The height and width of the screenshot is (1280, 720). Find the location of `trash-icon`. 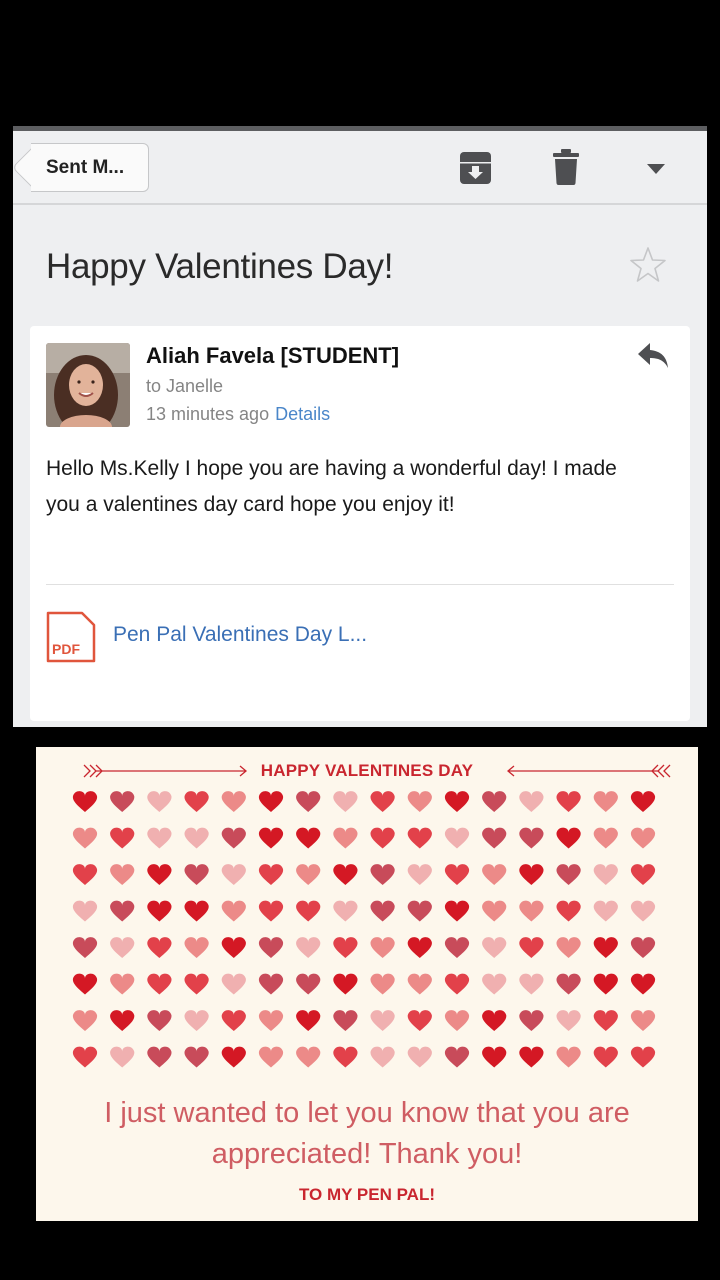

trash-icon is located at coordinates (566, 167).